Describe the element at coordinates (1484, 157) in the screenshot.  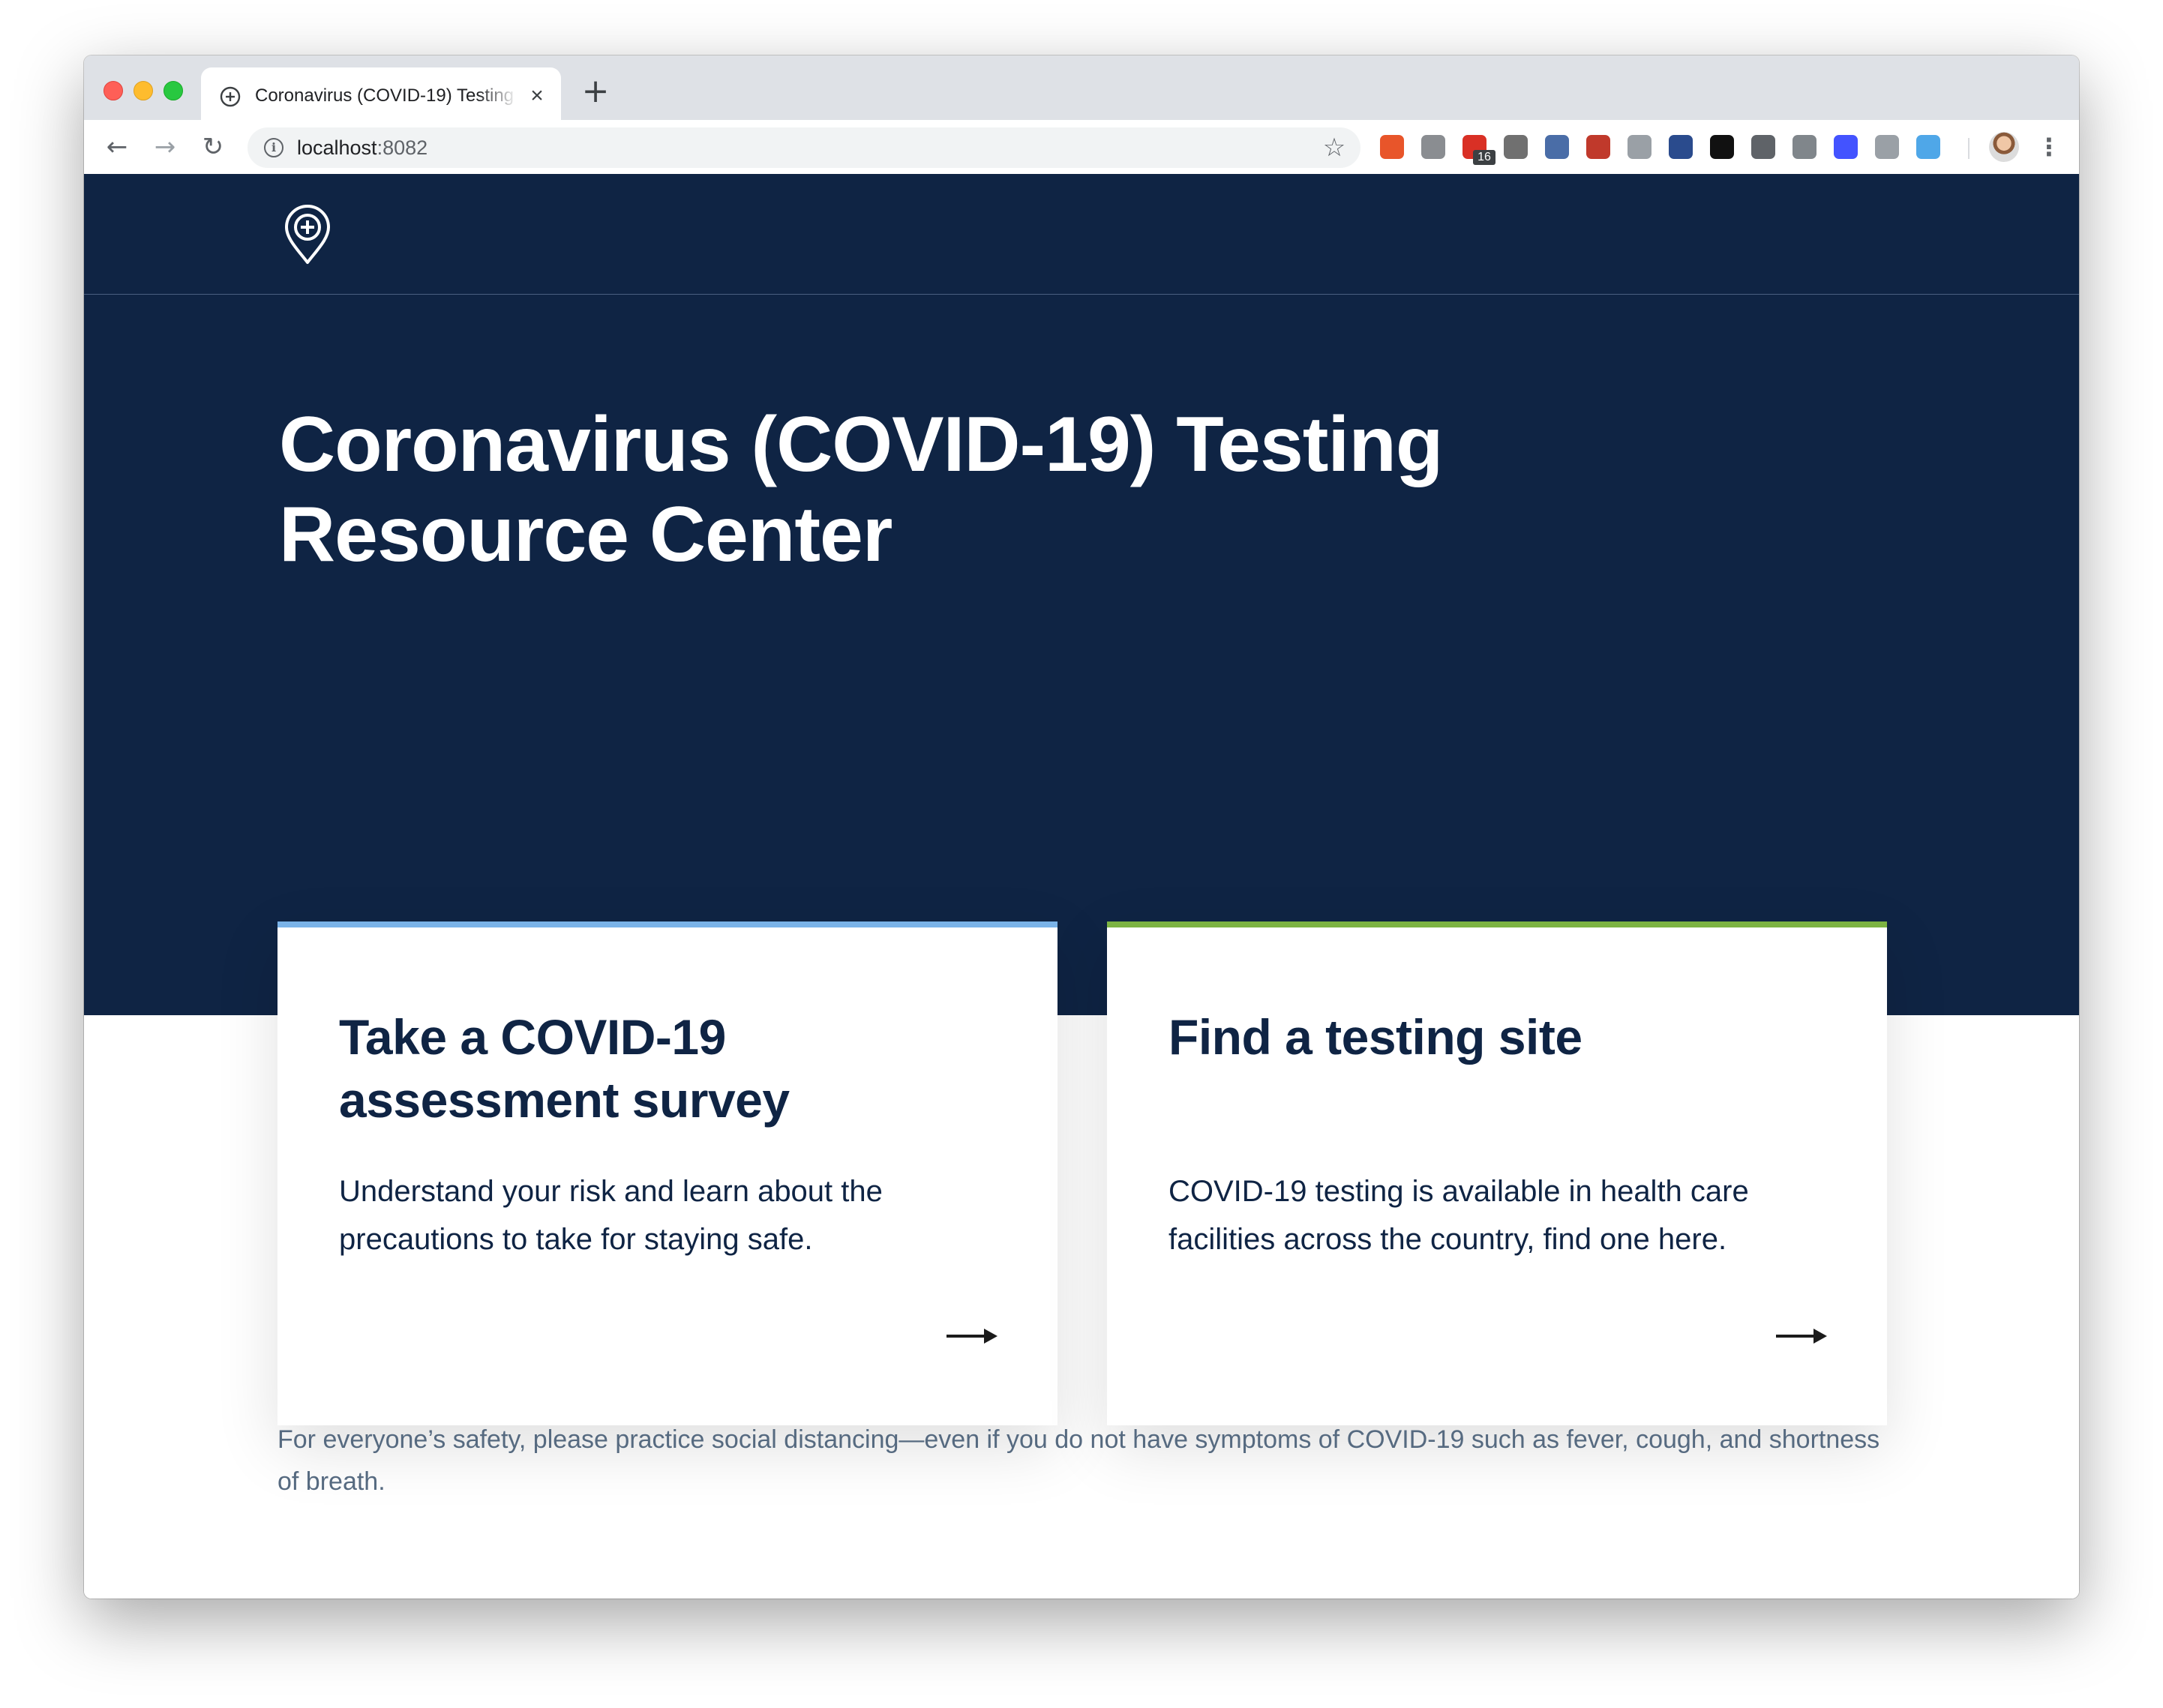
I see `extension-badge: 16` at that location.